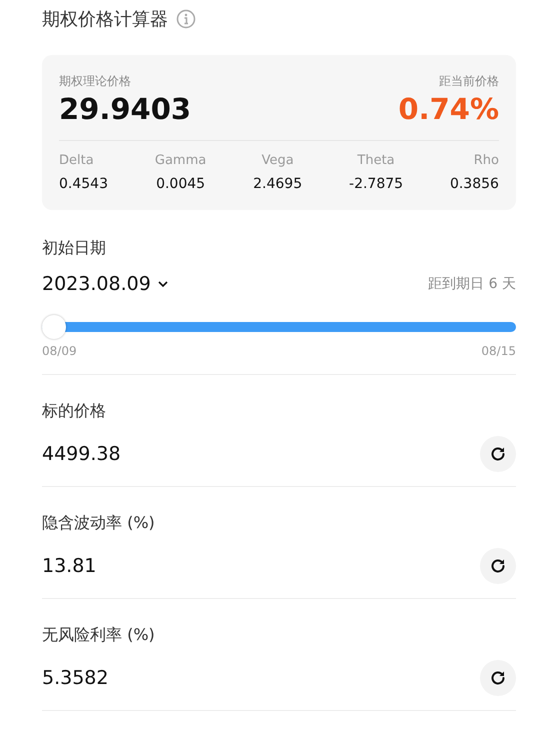 The image size is (558, 742). Describe the element at coordinates (125, 109) in the screenshot. I see `theoretical-price: 29.9403` at that location.